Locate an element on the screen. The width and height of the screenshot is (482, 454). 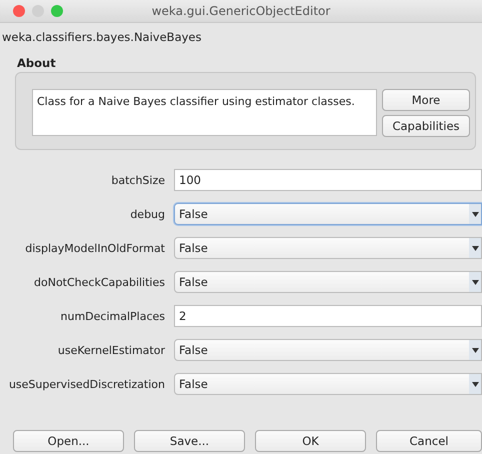
more-button: More is located at coordinates (426, 100).